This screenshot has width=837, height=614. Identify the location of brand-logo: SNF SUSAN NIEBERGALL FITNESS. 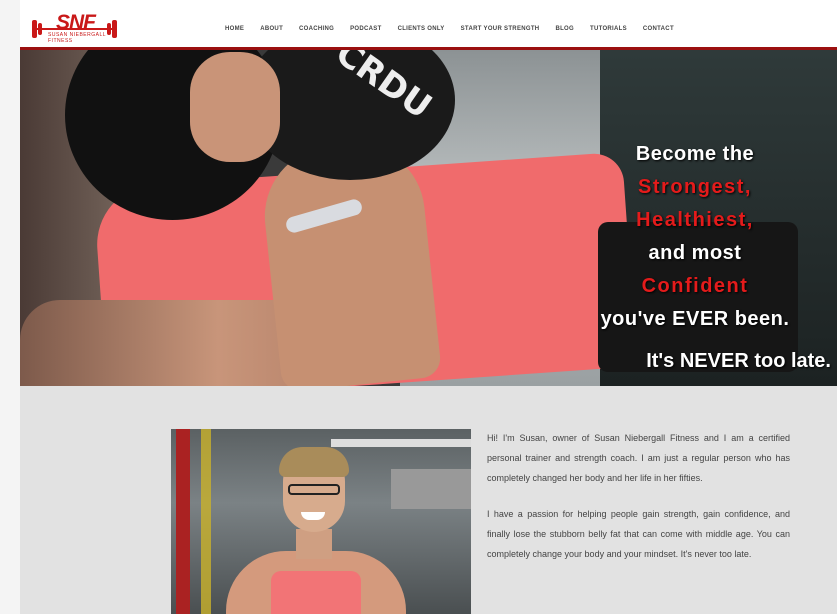
(75, 27).